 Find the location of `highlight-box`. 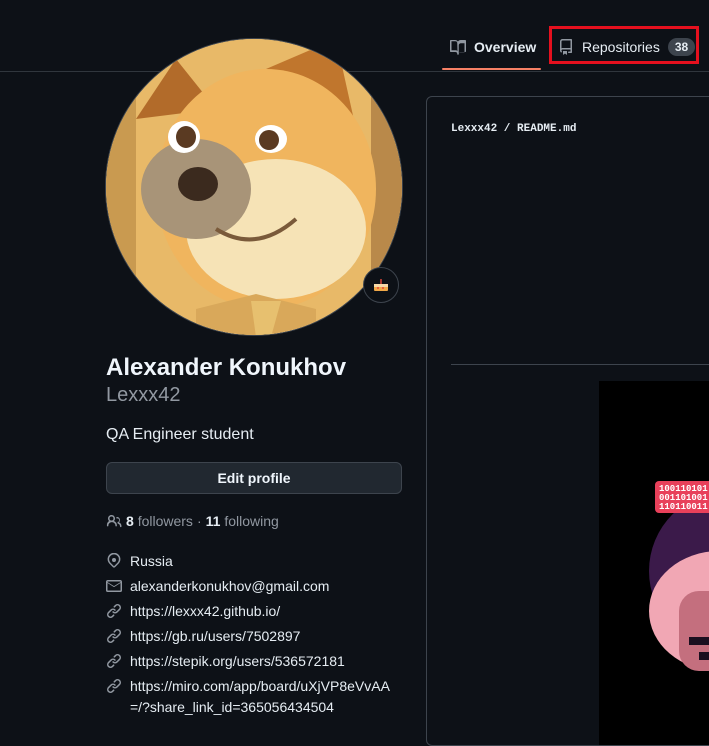

highlight-box is located at coordinates (624, 45).